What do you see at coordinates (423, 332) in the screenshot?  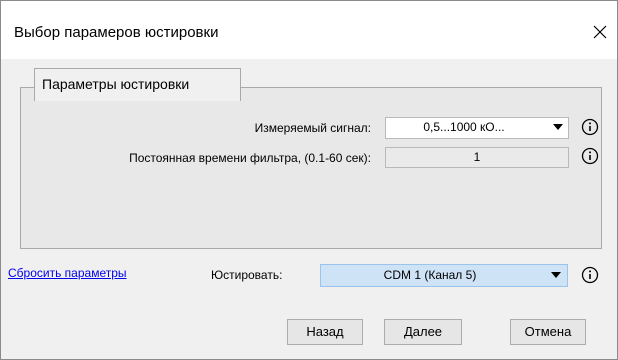 I see `next-button: Далее` at bounding box center [423, 332].